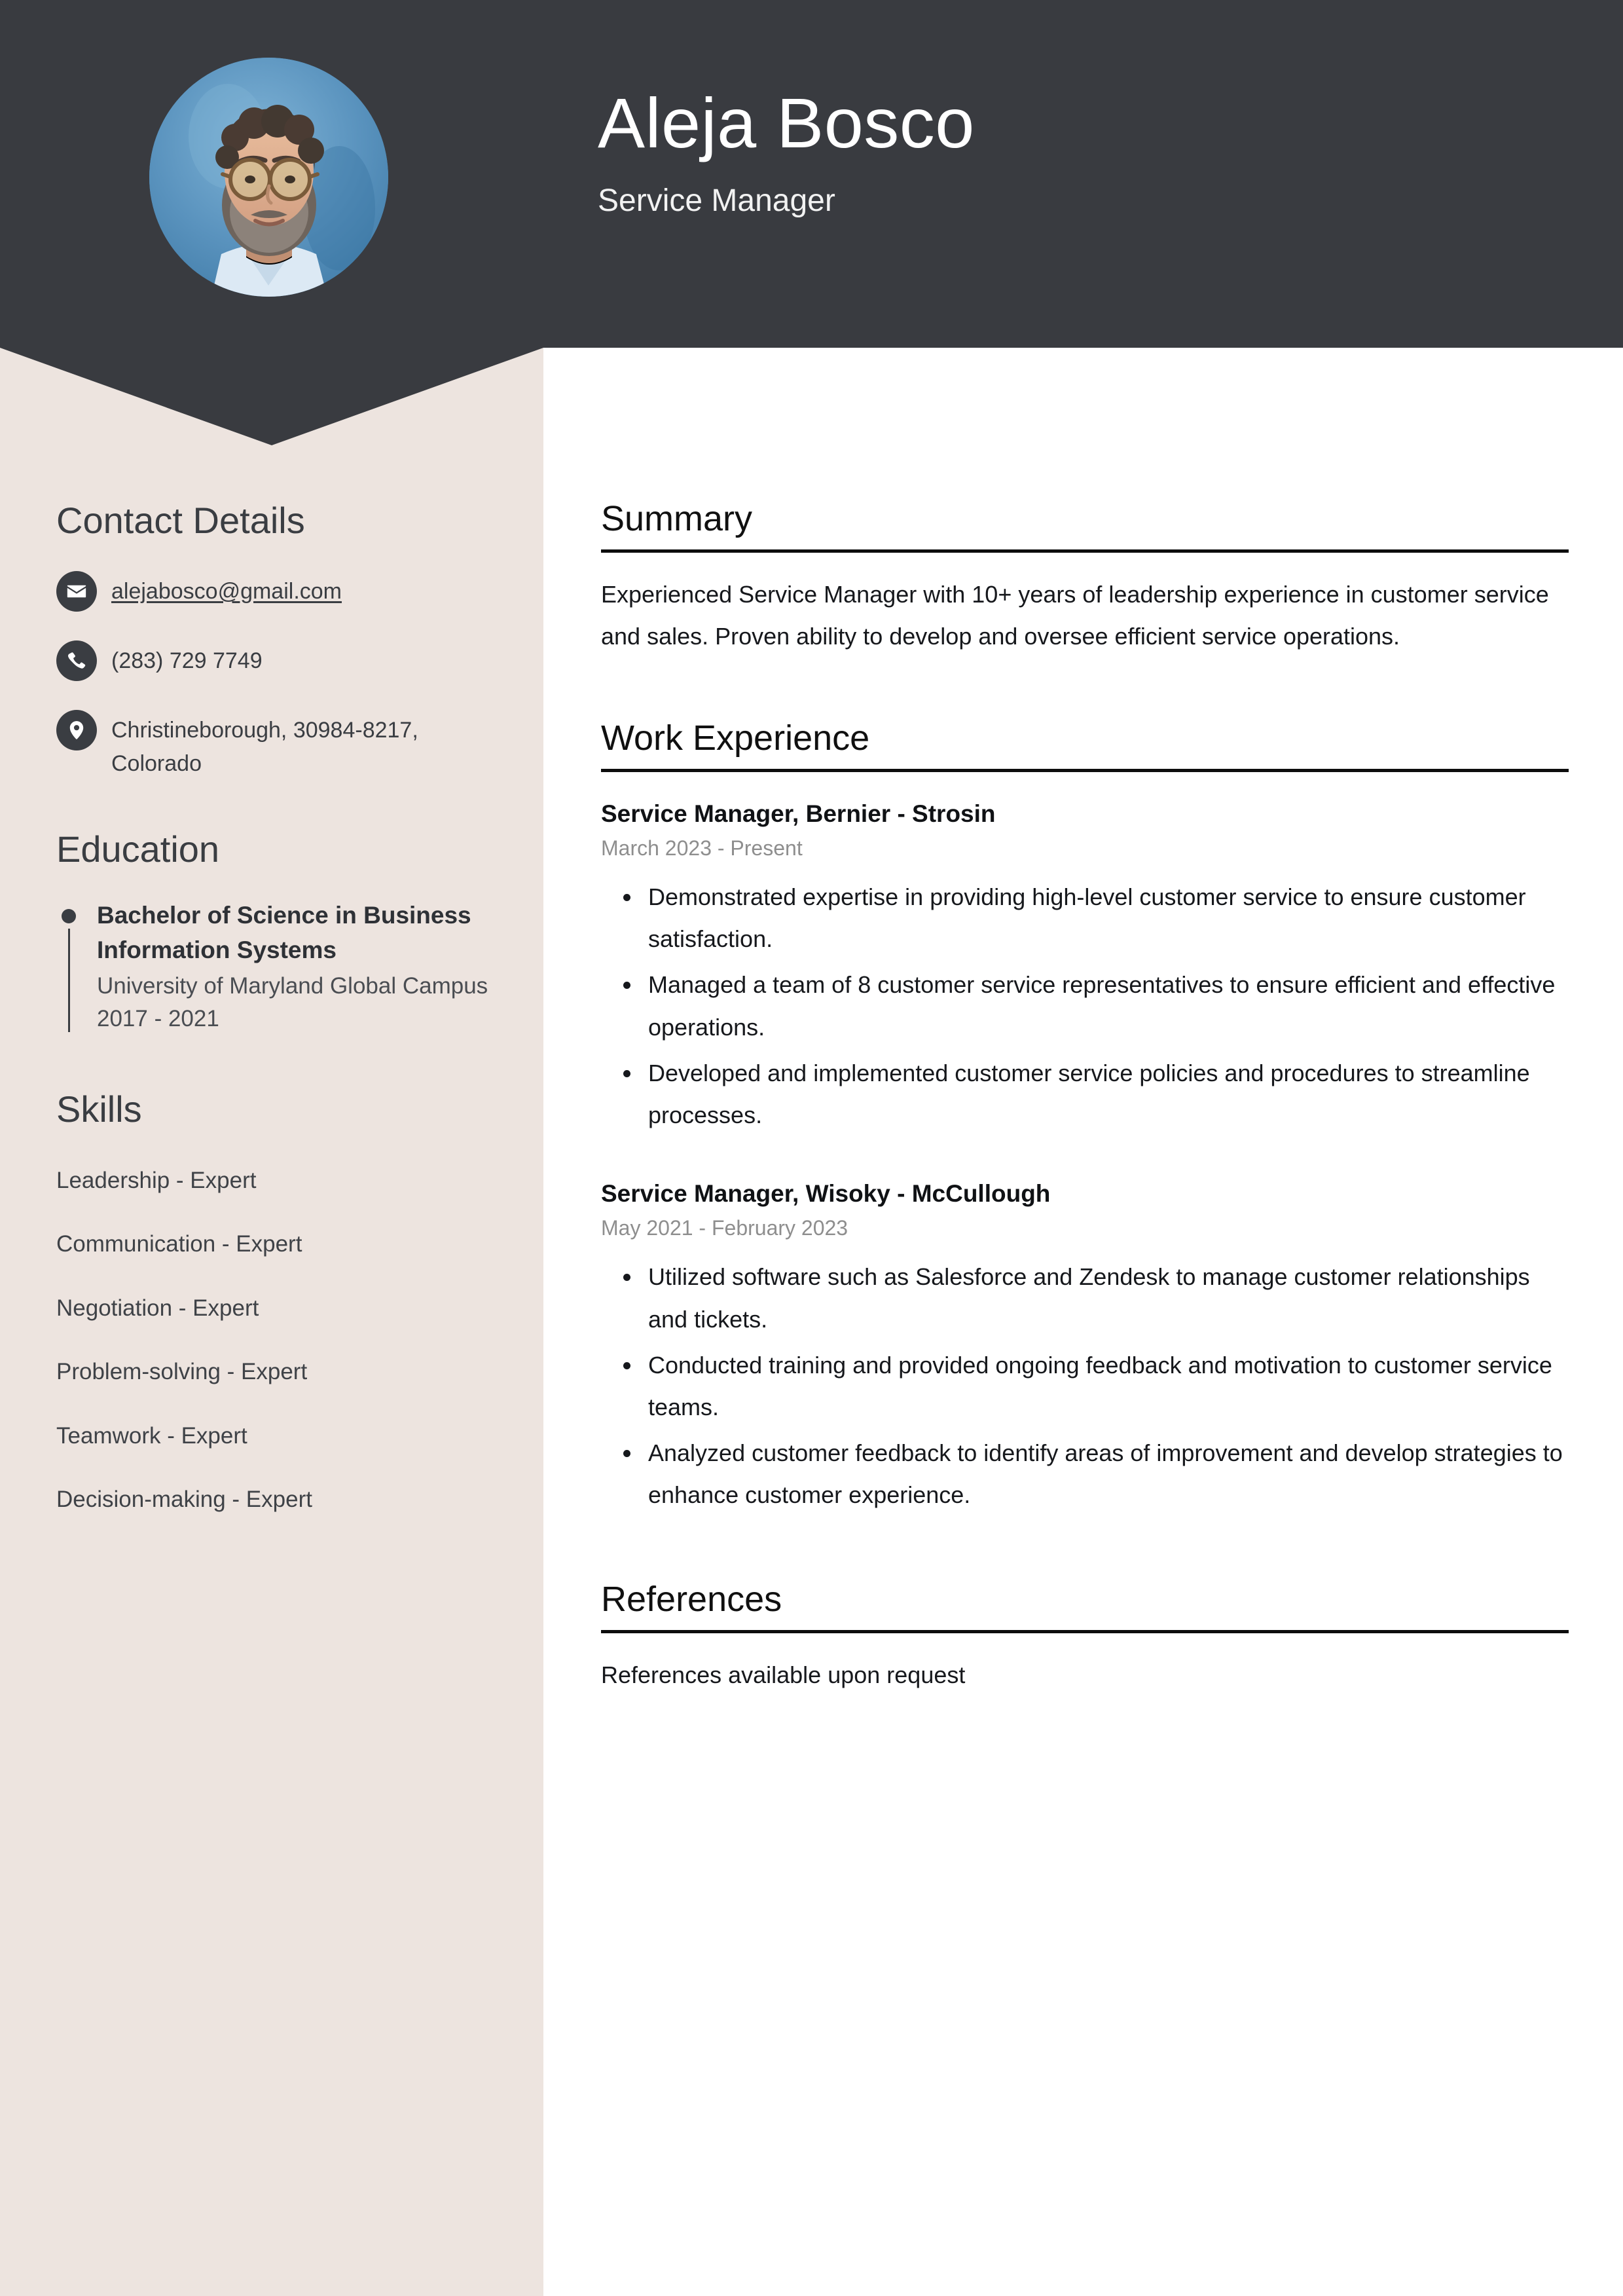  What do you see at coordinates (69, 981) in the screenshot?
I see `timeline-line` at bounding box center [69, 981].